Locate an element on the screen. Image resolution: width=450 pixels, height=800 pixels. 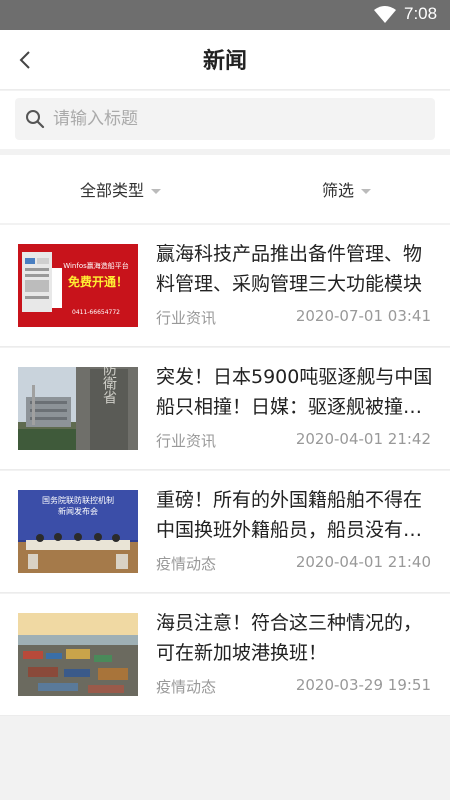
type-filter-dropdown: 全部类型 is located at coordinates (121, 189).